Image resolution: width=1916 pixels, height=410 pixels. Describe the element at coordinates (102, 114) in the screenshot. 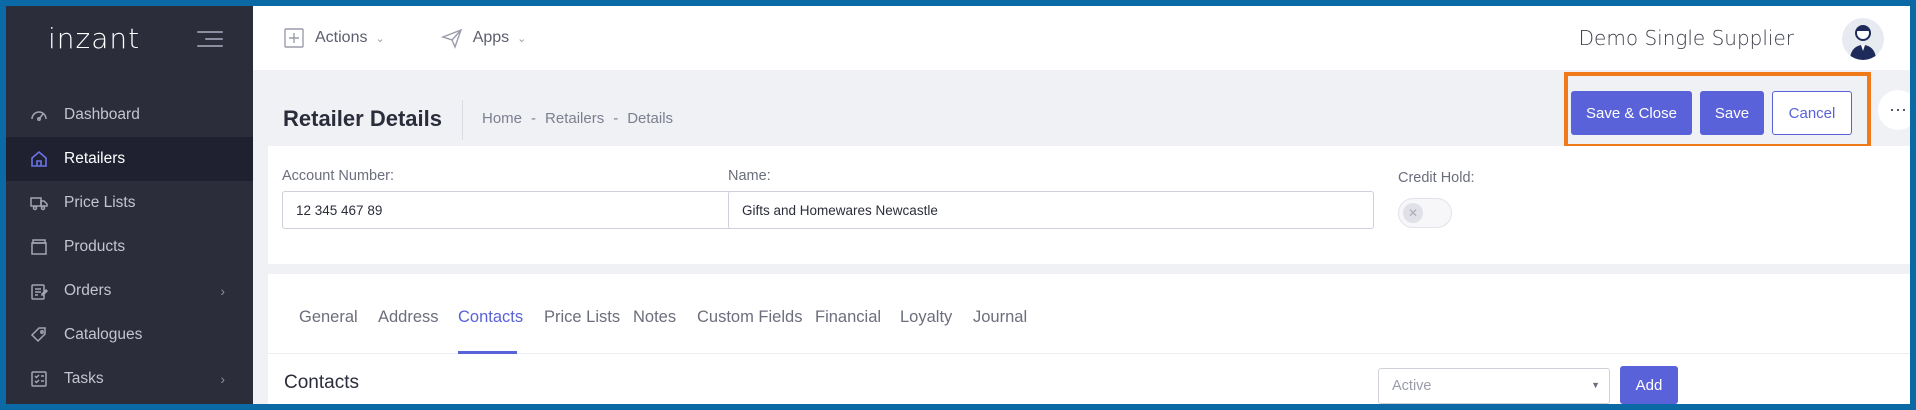

I see `sidebar-item-label: Dashboard` at that location.